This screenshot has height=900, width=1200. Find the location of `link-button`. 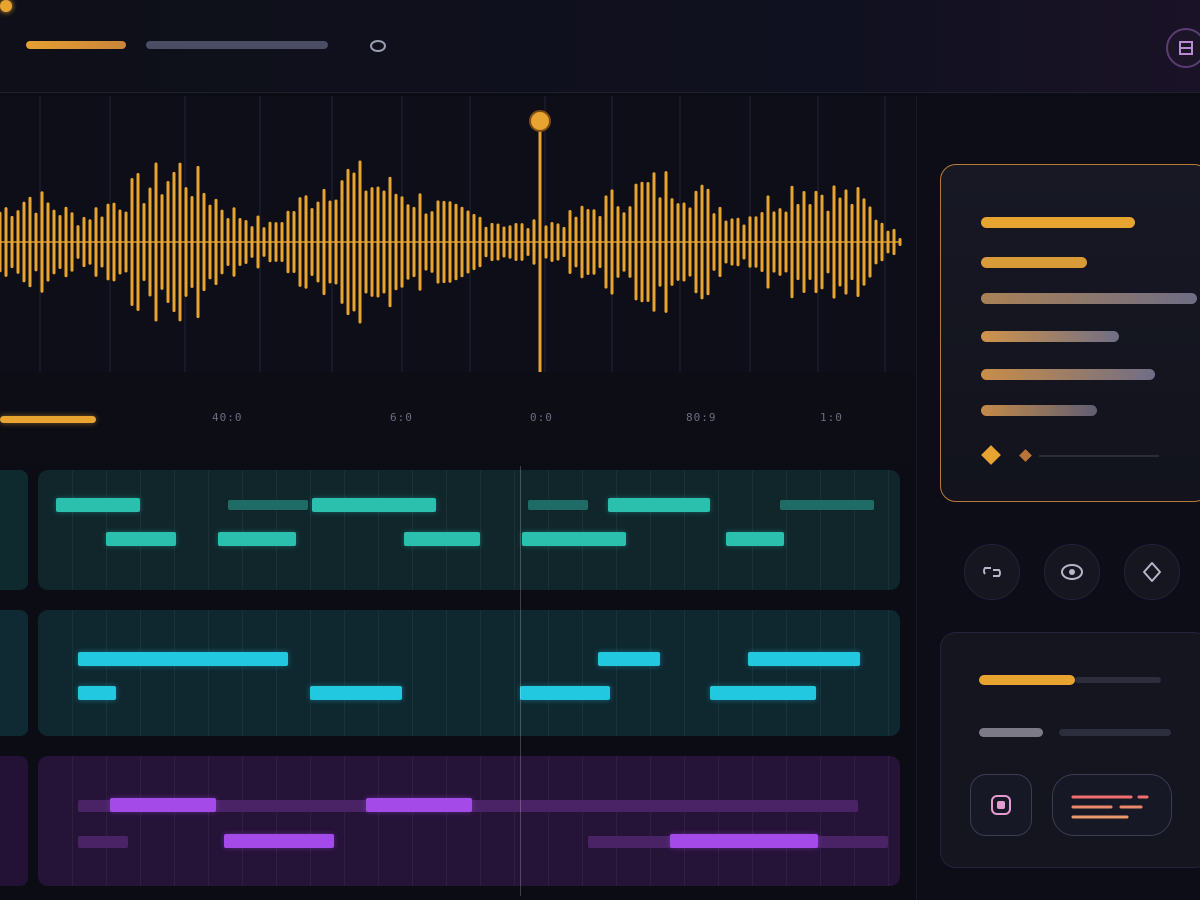

link-button is located at coordinates (992, 572).